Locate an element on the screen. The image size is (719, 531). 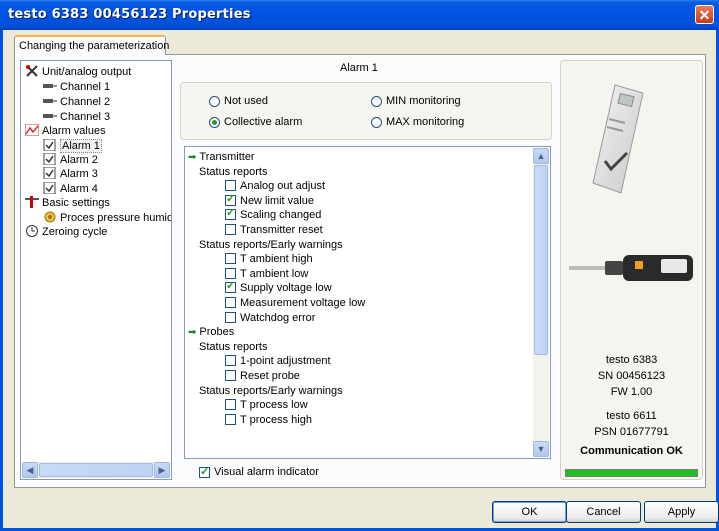
event-subgroup: Status reports/Early warnings is located at coordinates (271, 391).